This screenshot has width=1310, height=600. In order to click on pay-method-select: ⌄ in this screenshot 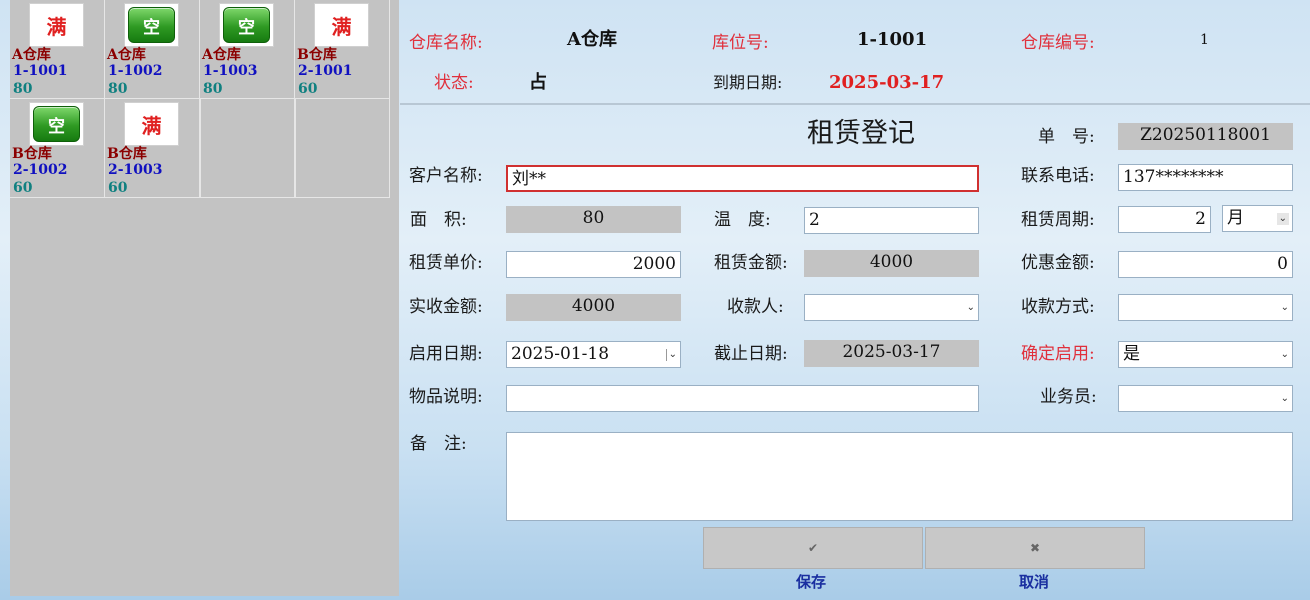, I will do `click(1205, 307)`.